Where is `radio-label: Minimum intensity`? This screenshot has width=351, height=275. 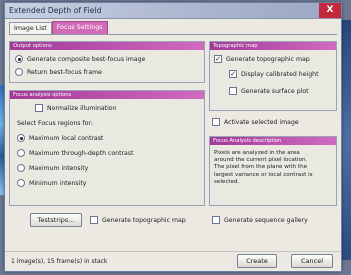
radio-label: Minimum intensity is located at coordinates (58, 183).